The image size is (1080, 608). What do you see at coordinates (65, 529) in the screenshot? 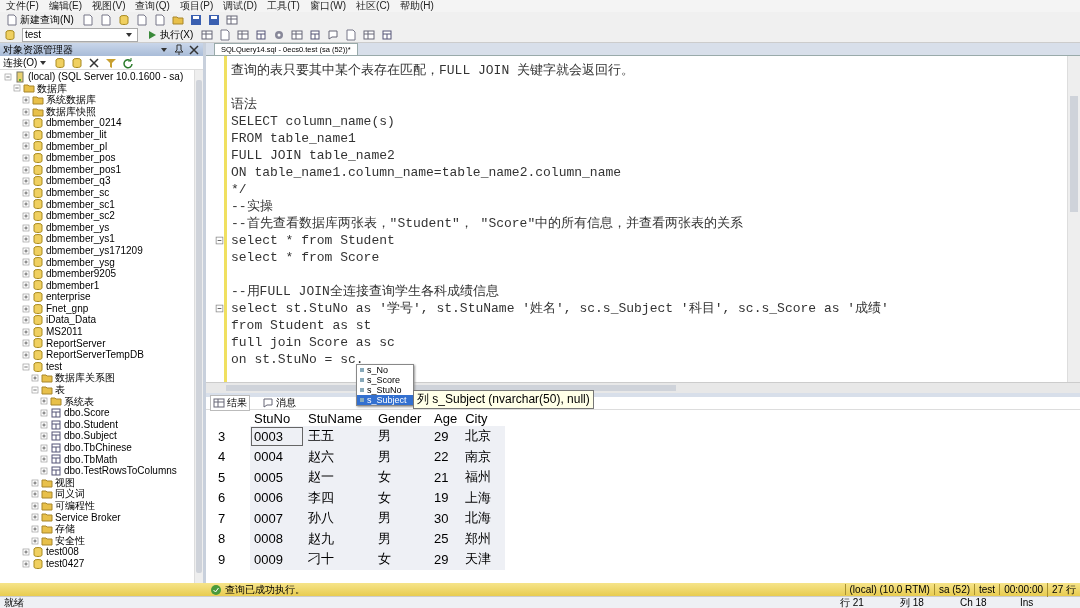
I see `tree-item: 存储` at bounding box center [65, 529].